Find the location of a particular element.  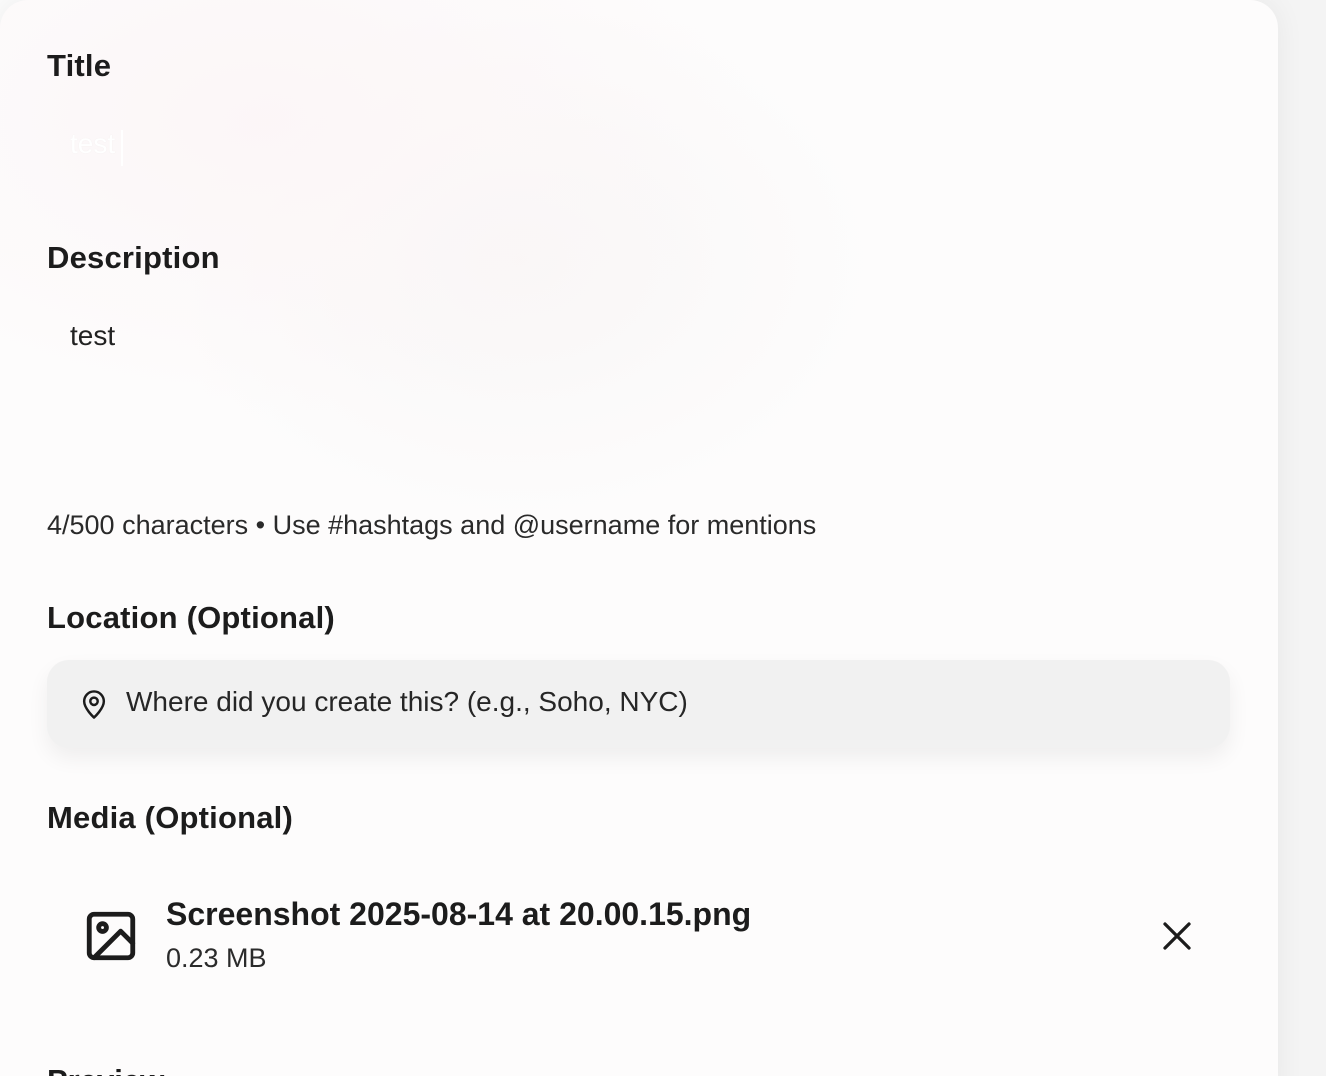

location-label: Location (Optional) is located at coordinates (191, 617).